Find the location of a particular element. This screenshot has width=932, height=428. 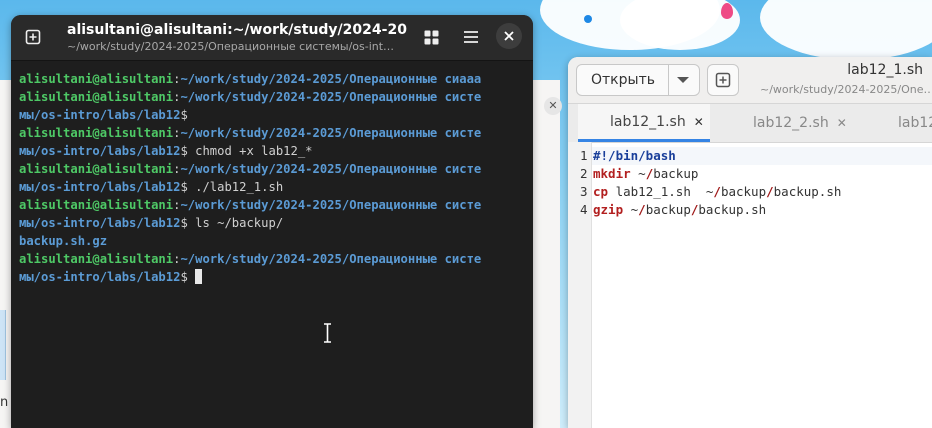

code-line: cp lab12_1.sh ~/backup/backup.sh is located at coordinates (717, 192).